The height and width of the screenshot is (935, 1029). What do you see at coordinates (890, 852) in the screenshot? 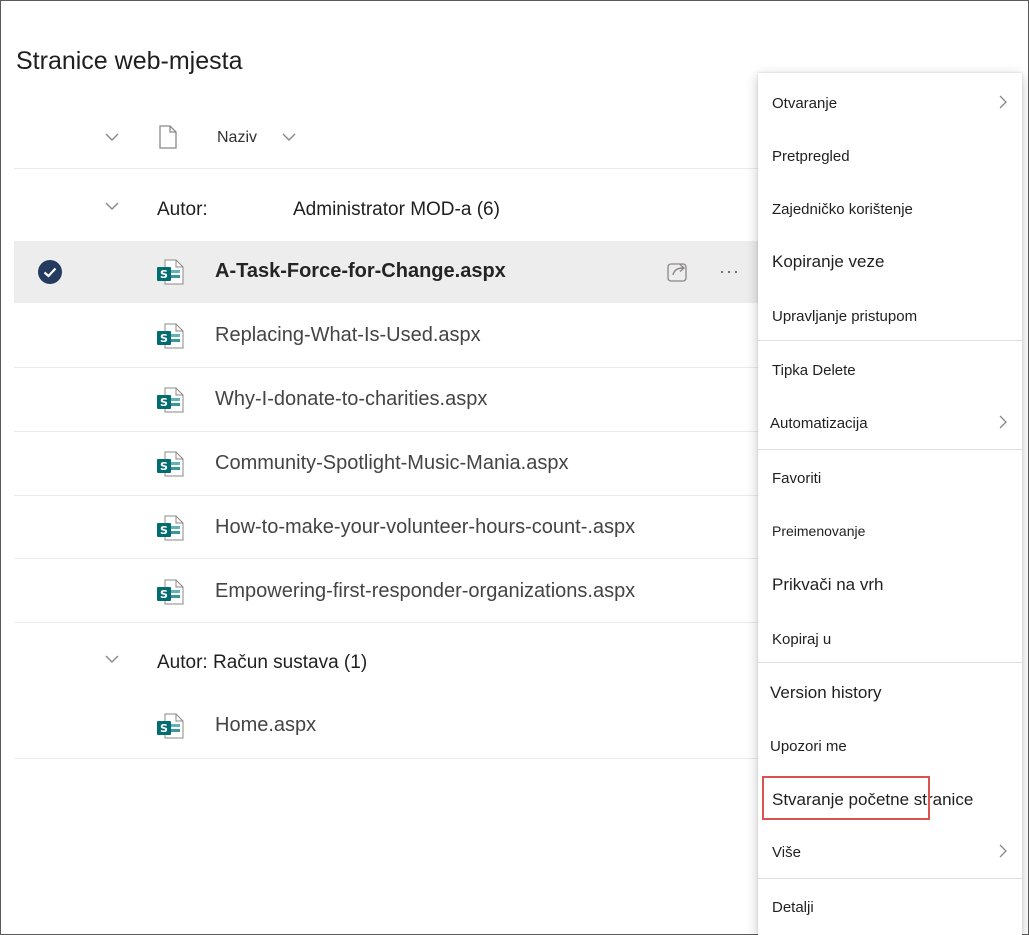
I see `menu-item-more: Više` at bounding box center [890, 852].